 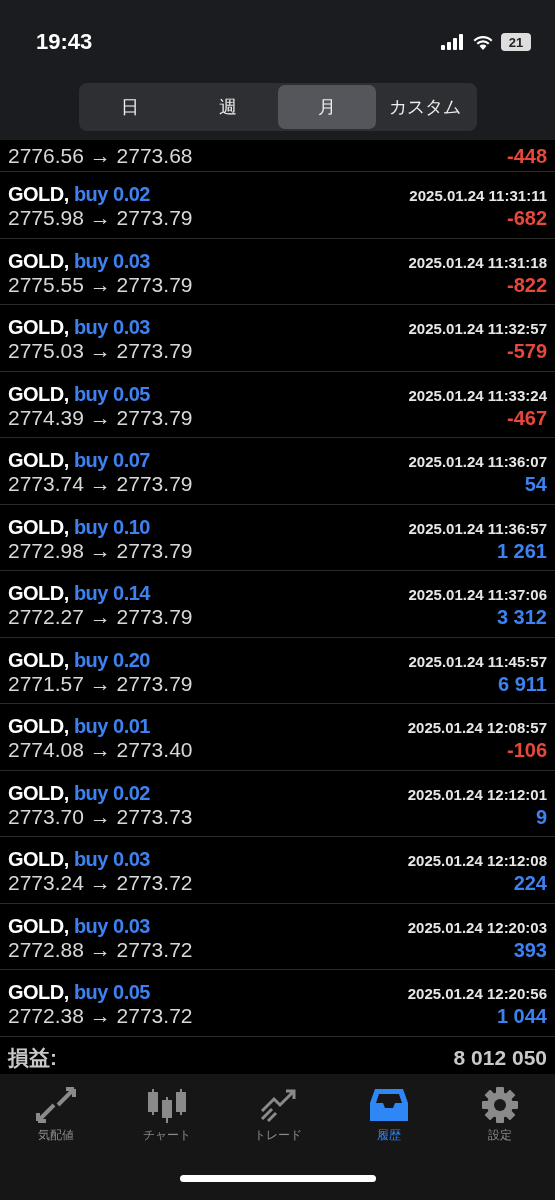 I want to click on clock: 19:43, so click(x=64, y=42).